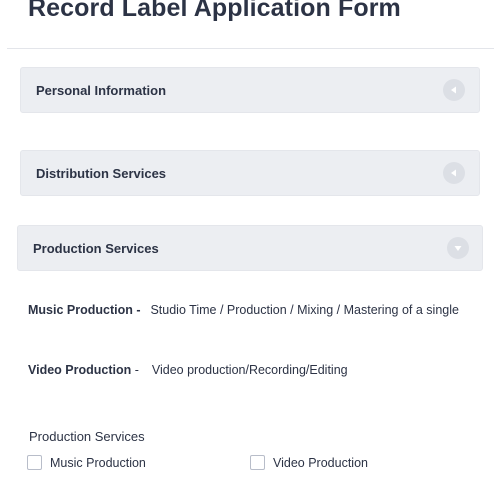 The height and width of the screenshot is (484, 500). What do you see at coordinates (320, 462) in the screenshot?
I see `checkbox-label: Video Production` at bounding box center [320, 462].